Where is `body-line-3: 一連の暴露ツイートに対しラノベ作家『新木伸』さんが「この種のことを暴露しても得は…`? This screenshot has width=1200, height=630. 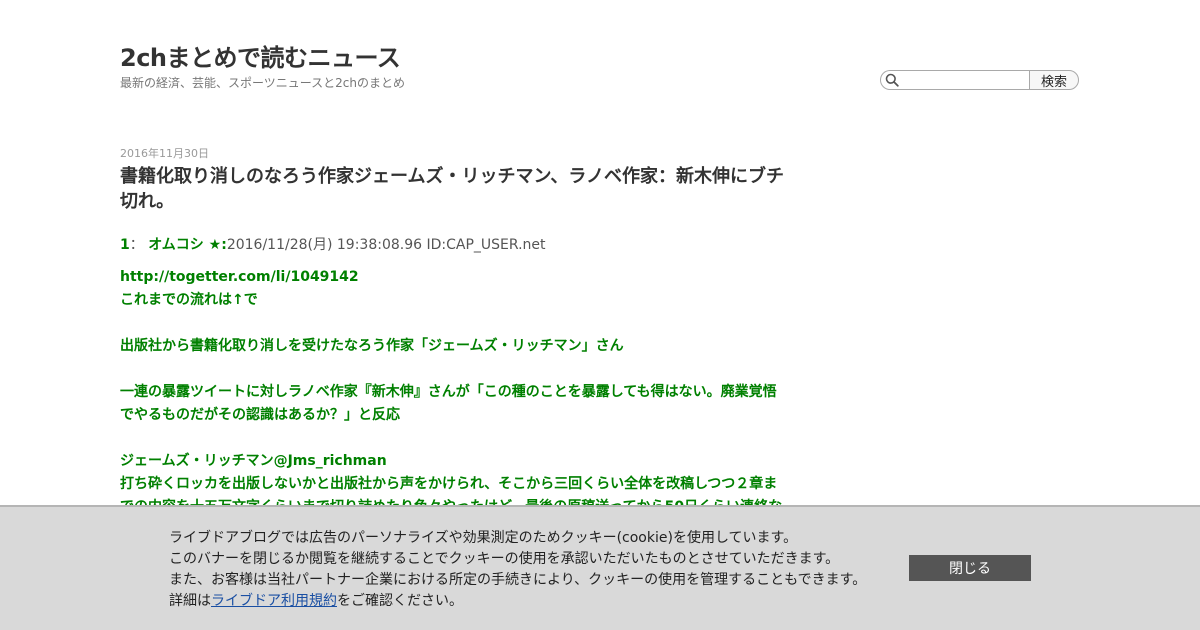
body-line-3: 一連の暴露ツイートに対しラノベ作家『新木伸』さんが「この種のことを暴露しても得は… is located at coordinates (448, 403).